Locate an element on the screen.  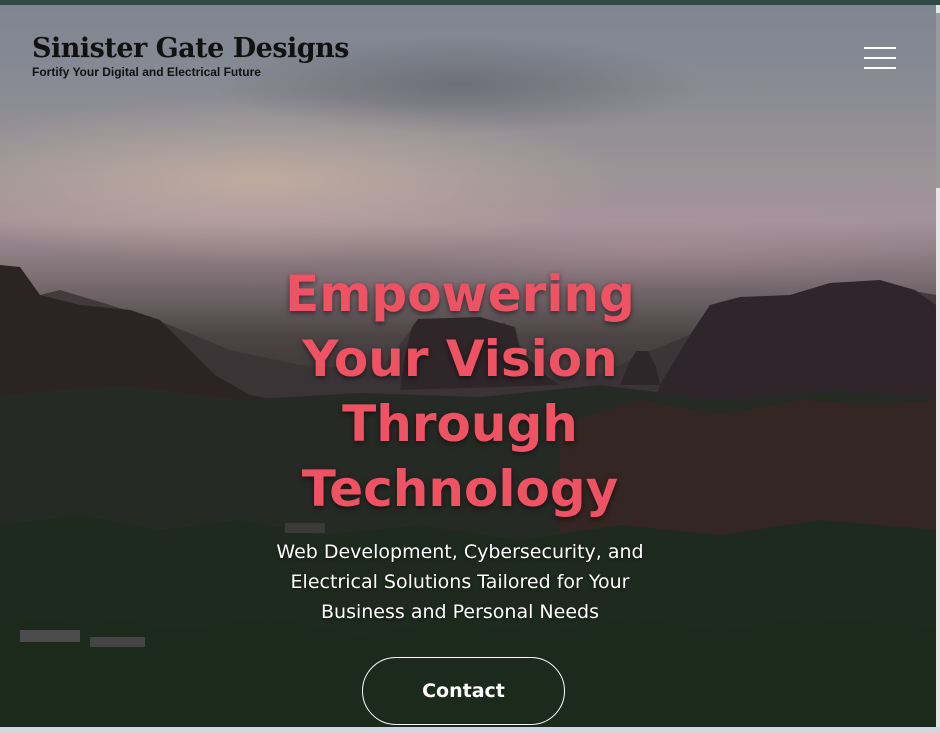
page-bottom-strip is located at coordinates (470, 730).